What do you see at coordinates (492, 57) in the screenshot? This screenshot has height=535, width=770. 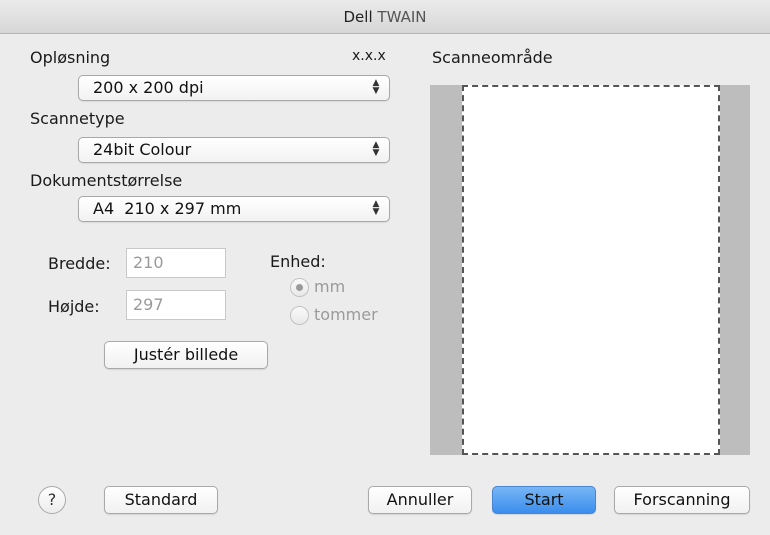 I see `scan-area-label: Scanneområde` at bounding box center [492, 57].